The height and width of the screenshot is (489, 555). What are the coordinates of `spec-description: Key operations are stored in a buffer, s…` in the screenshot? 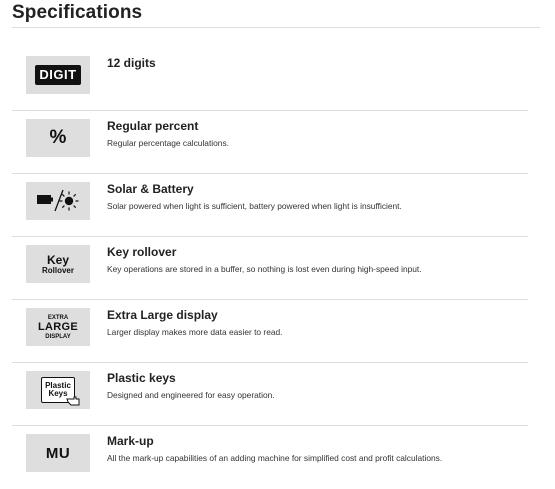 It's located at (264, 269).